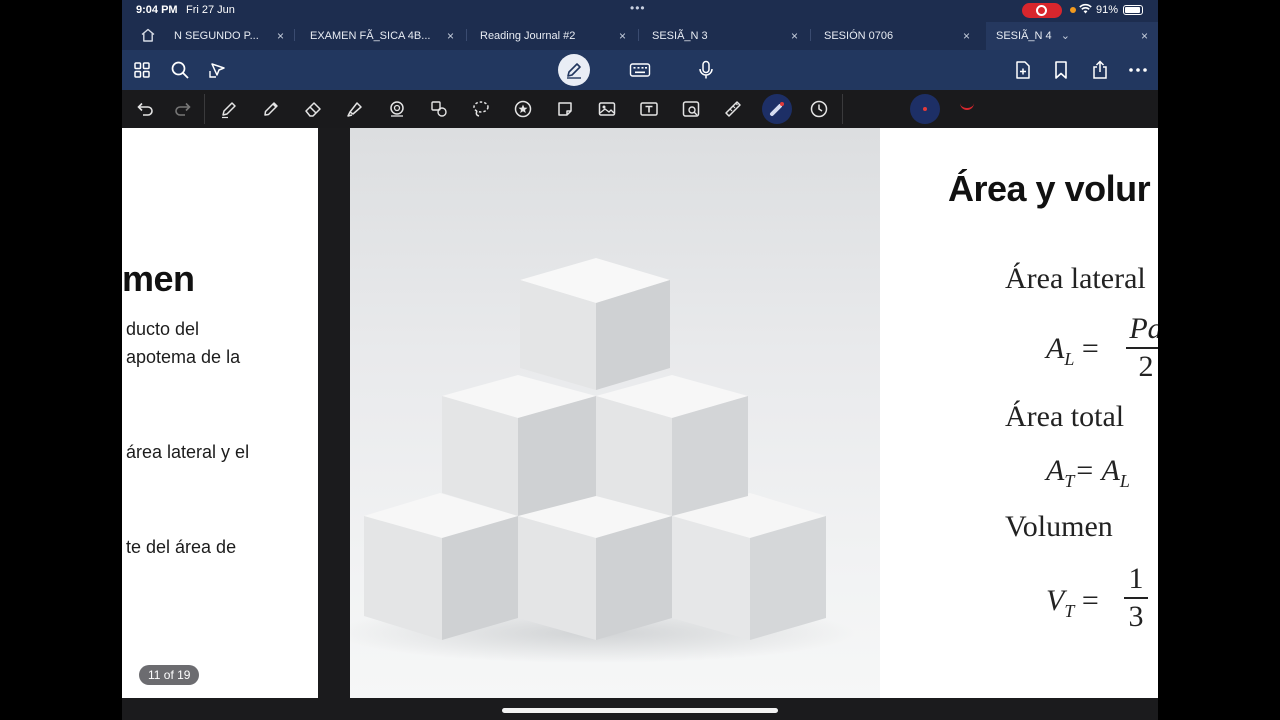 Image resolution: width=1280 pixels, height=720 pixels. I want to click on home-icon, so click(148, 35).